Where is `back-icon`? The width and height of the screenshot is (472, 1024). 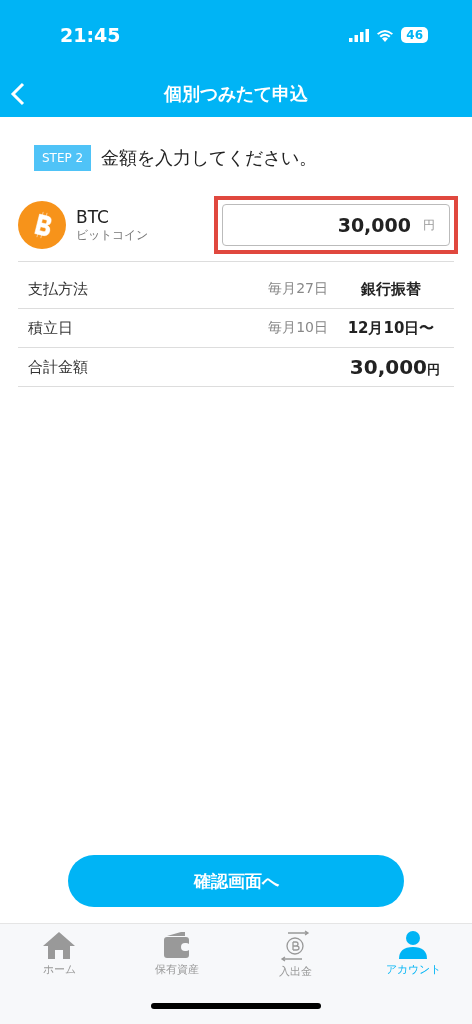
back-icon is located at coordinates (18, 94).